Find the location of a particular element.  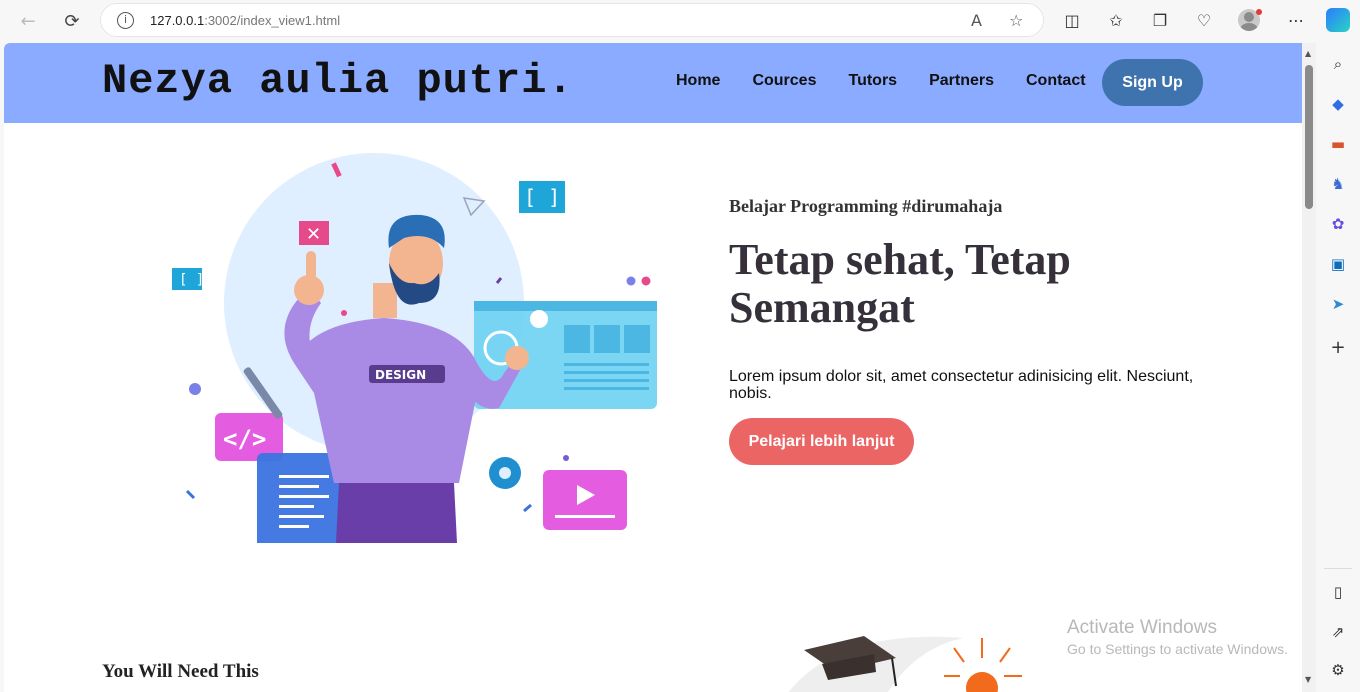

search-icon: ⌕ is located at coordinates (1338, 64).